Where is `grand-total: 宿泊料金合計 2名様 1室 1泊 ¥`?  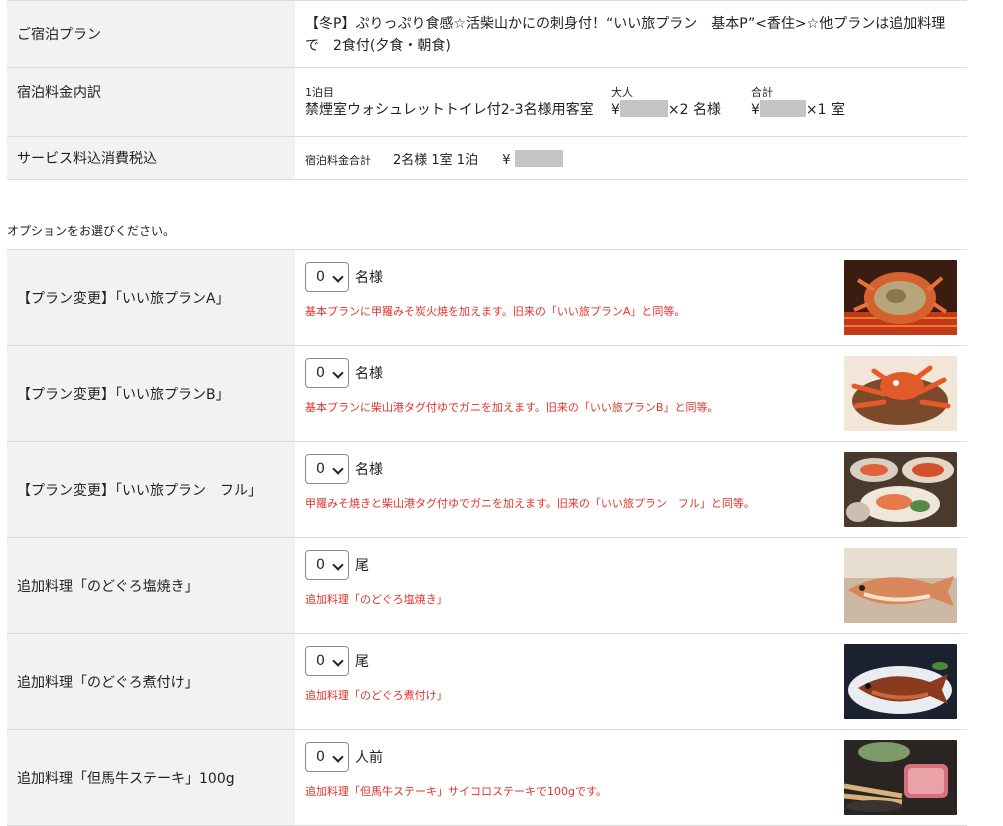
grand-total: 宿泊料金合計 2名様 1室 1泊 ¥ is located at coordinates (631, 152).